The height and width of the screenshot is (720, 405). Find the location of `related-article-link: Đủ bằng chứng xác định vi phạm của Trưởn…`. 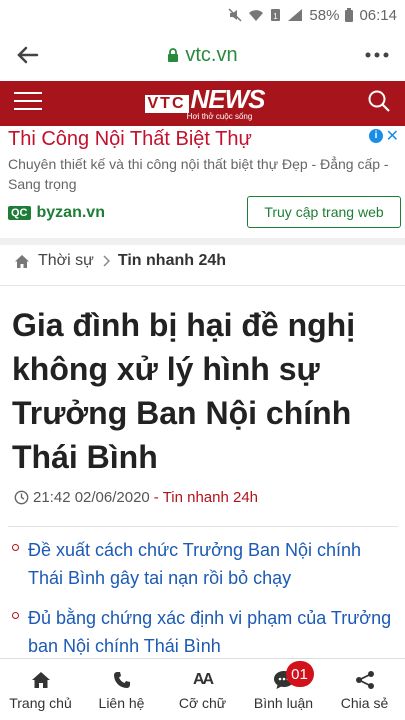

related-article-link: Đủ bằng chứng xác định vi phạm của Trưởn… is located at coordinates (205, 632).